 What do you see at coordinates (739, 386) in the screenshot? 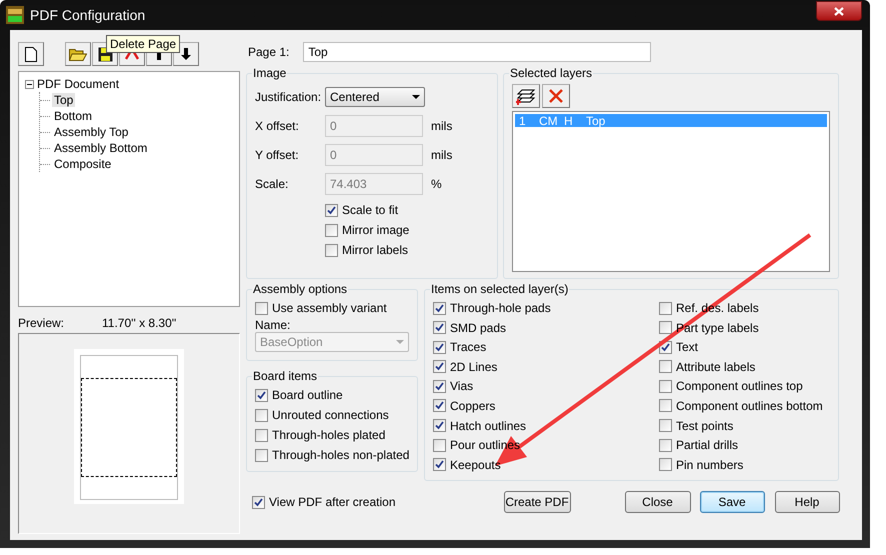
I see `checkbox-label: Component outlines top` at bounding box center [739, 386].